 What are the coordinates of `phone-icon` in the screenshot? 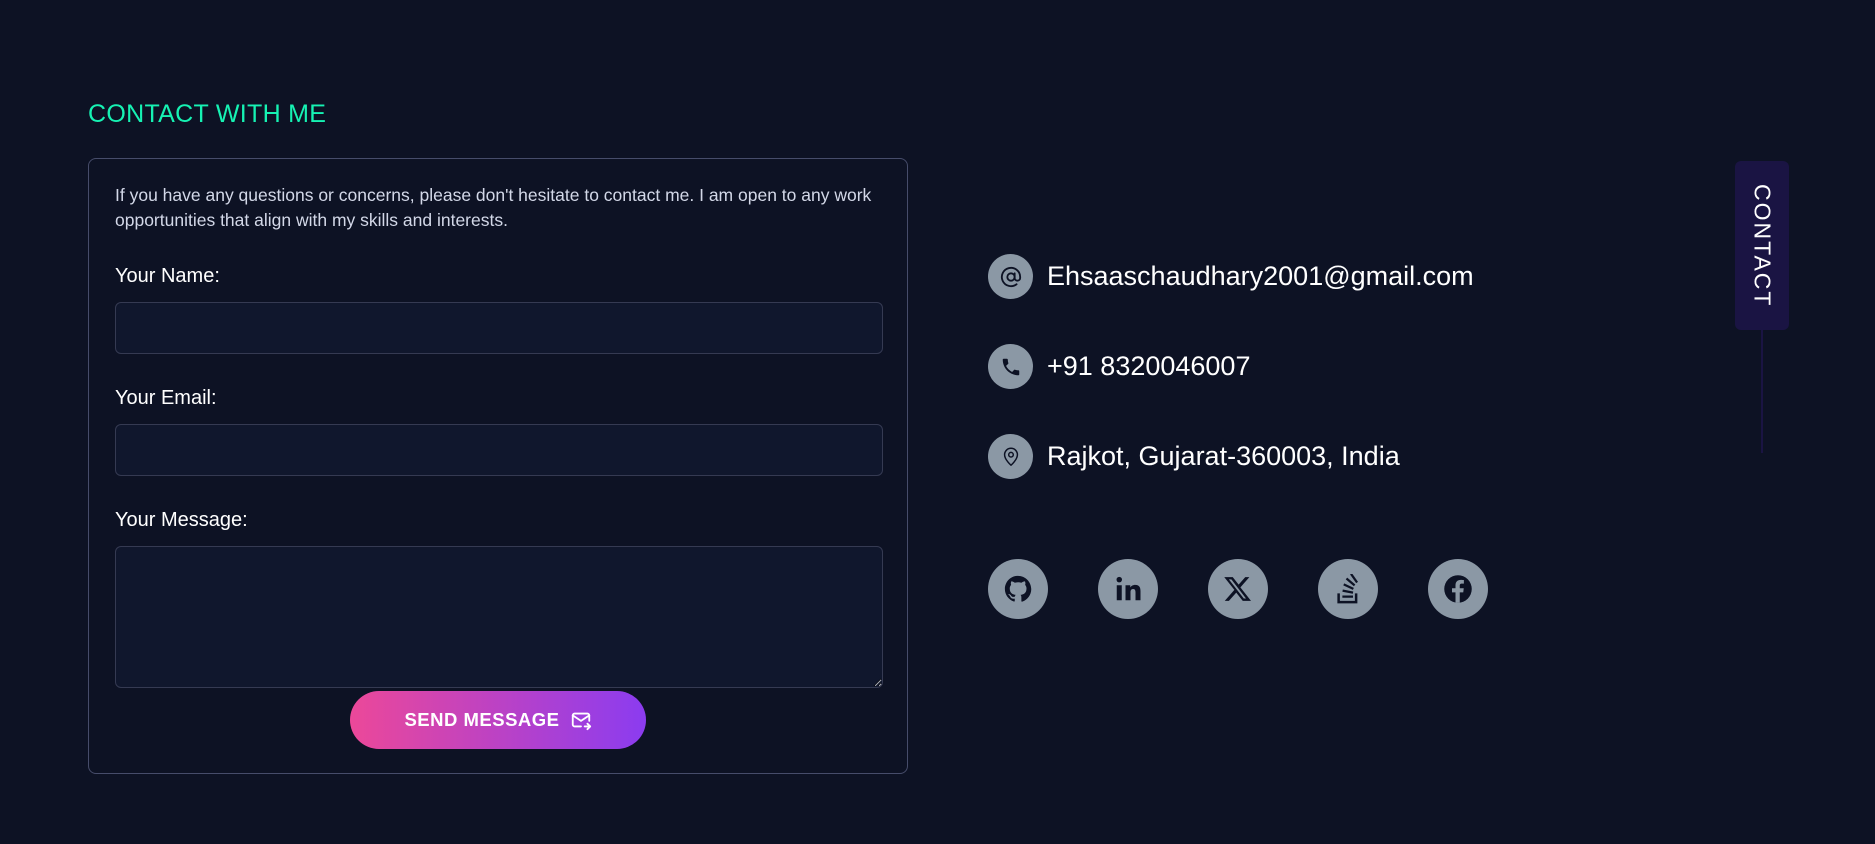 It's located at (1010, 366).